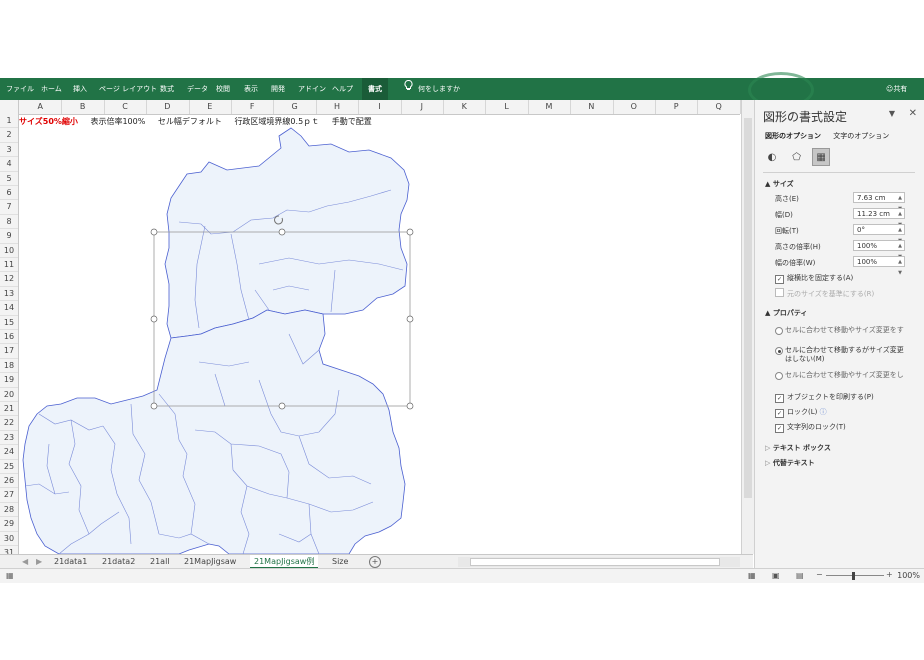 The height and width of the screenshot is (660, 924). Describe the element at coordinates (9, 294) in the screenshot. I see `row-header-13: 13` at that location.